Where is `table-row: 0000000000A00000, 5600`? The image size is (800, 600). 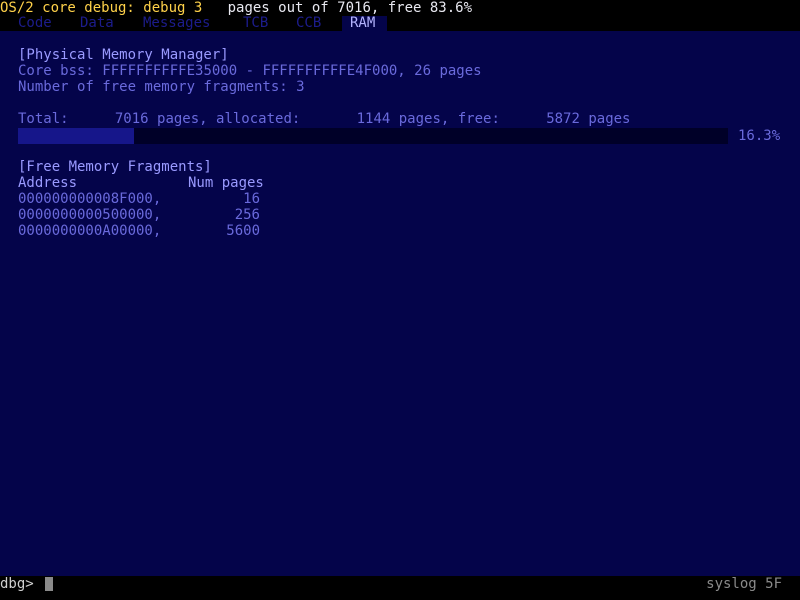
table-row: 0000000000A00000, 5600 is located at coordinates (139, 231).